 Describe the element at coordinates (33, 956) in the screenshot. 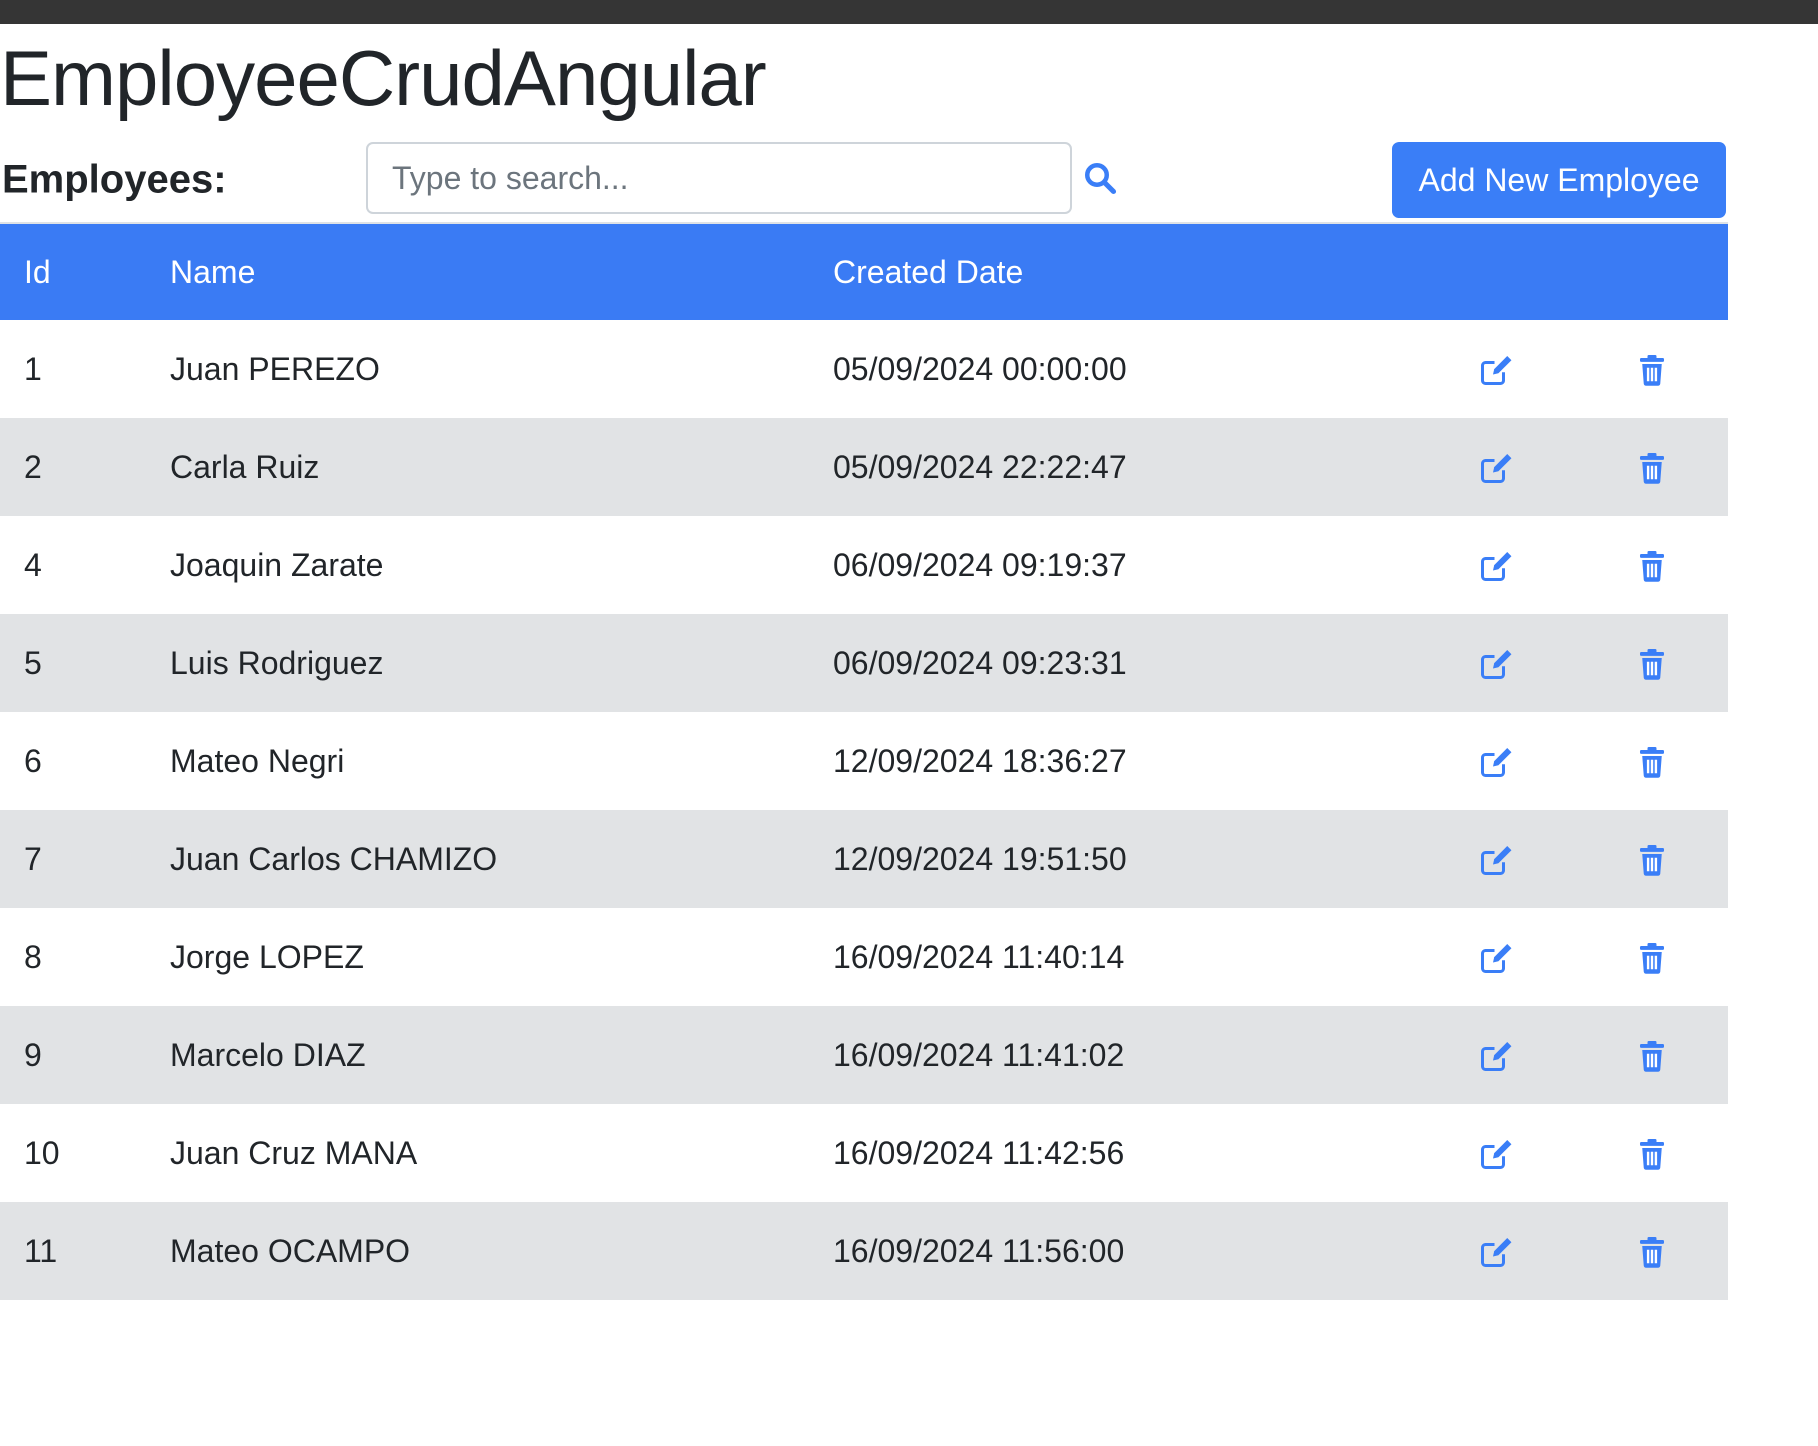

I see `cell-id: 8` at that location.